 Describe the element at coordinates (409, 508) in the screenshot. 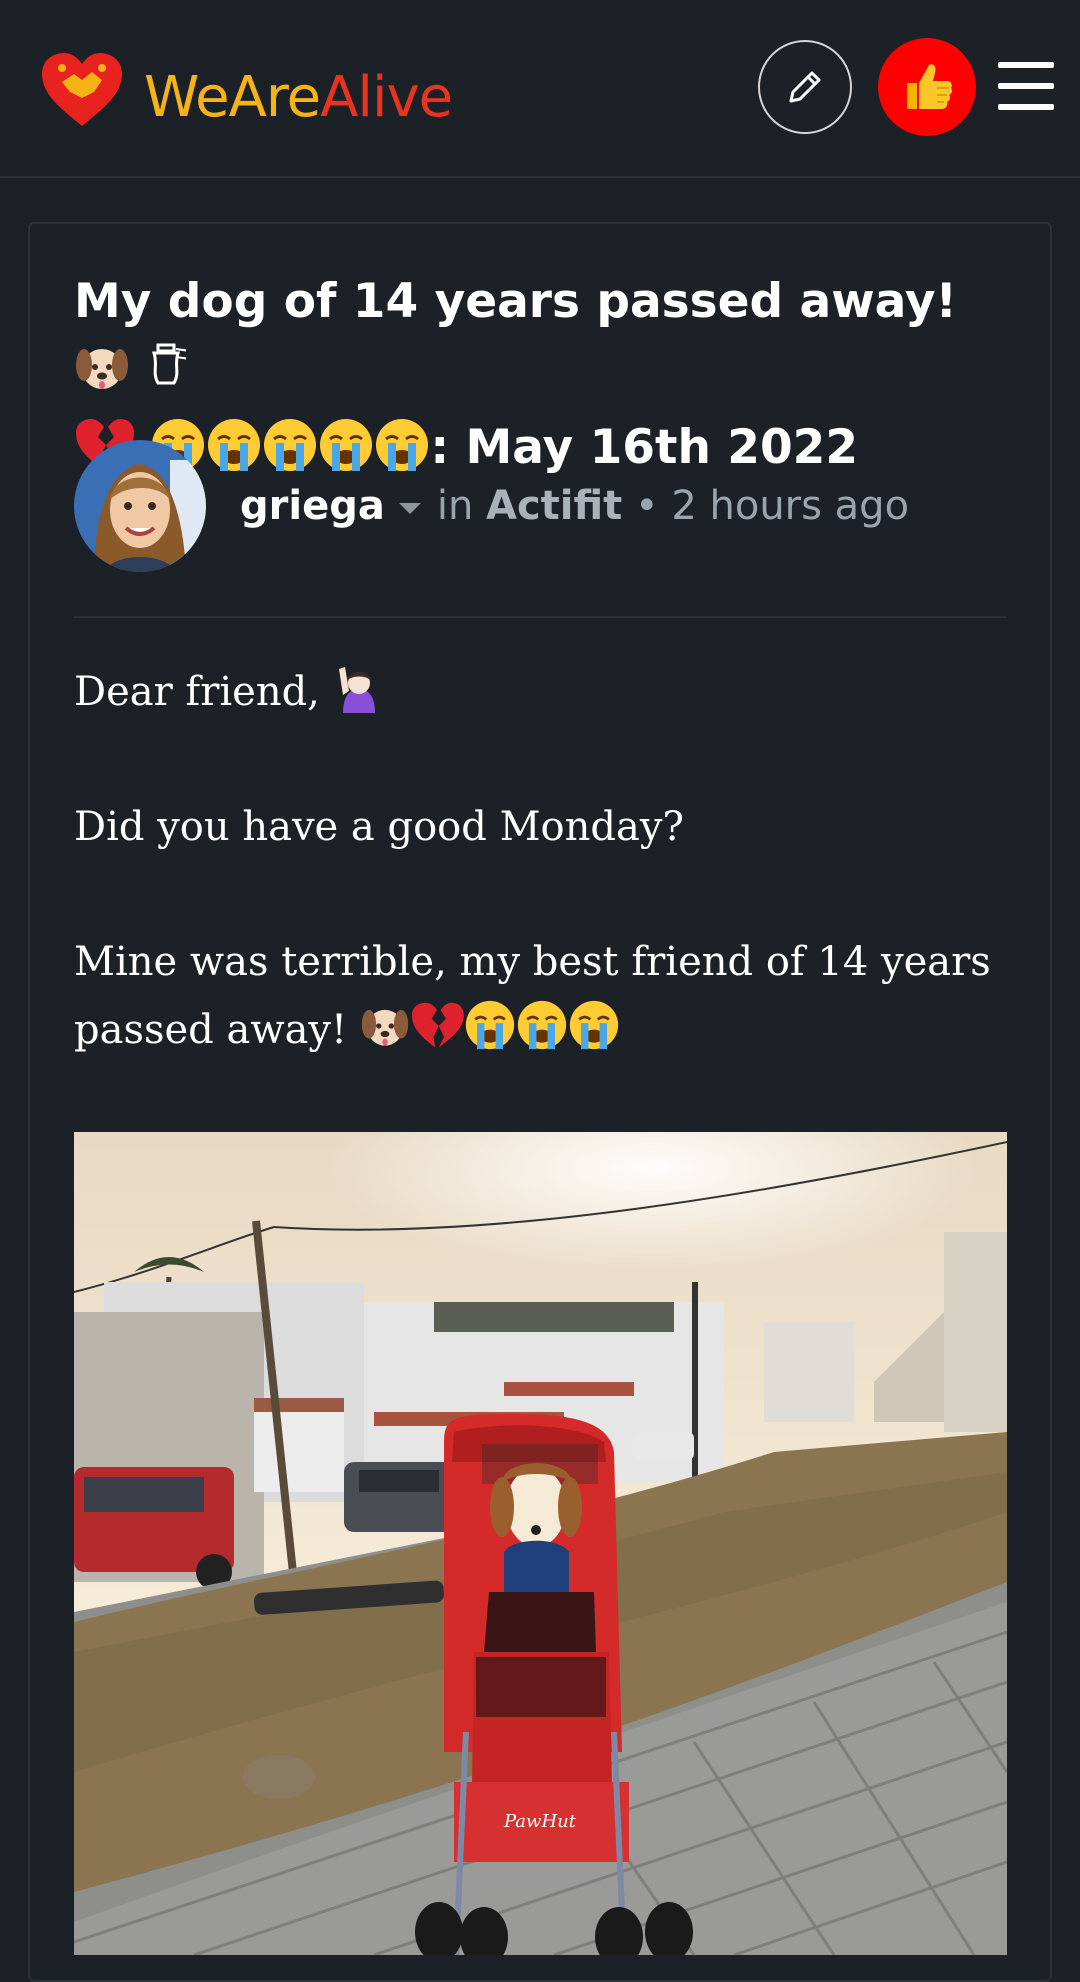

I see `chevron-down-icon` at that location.